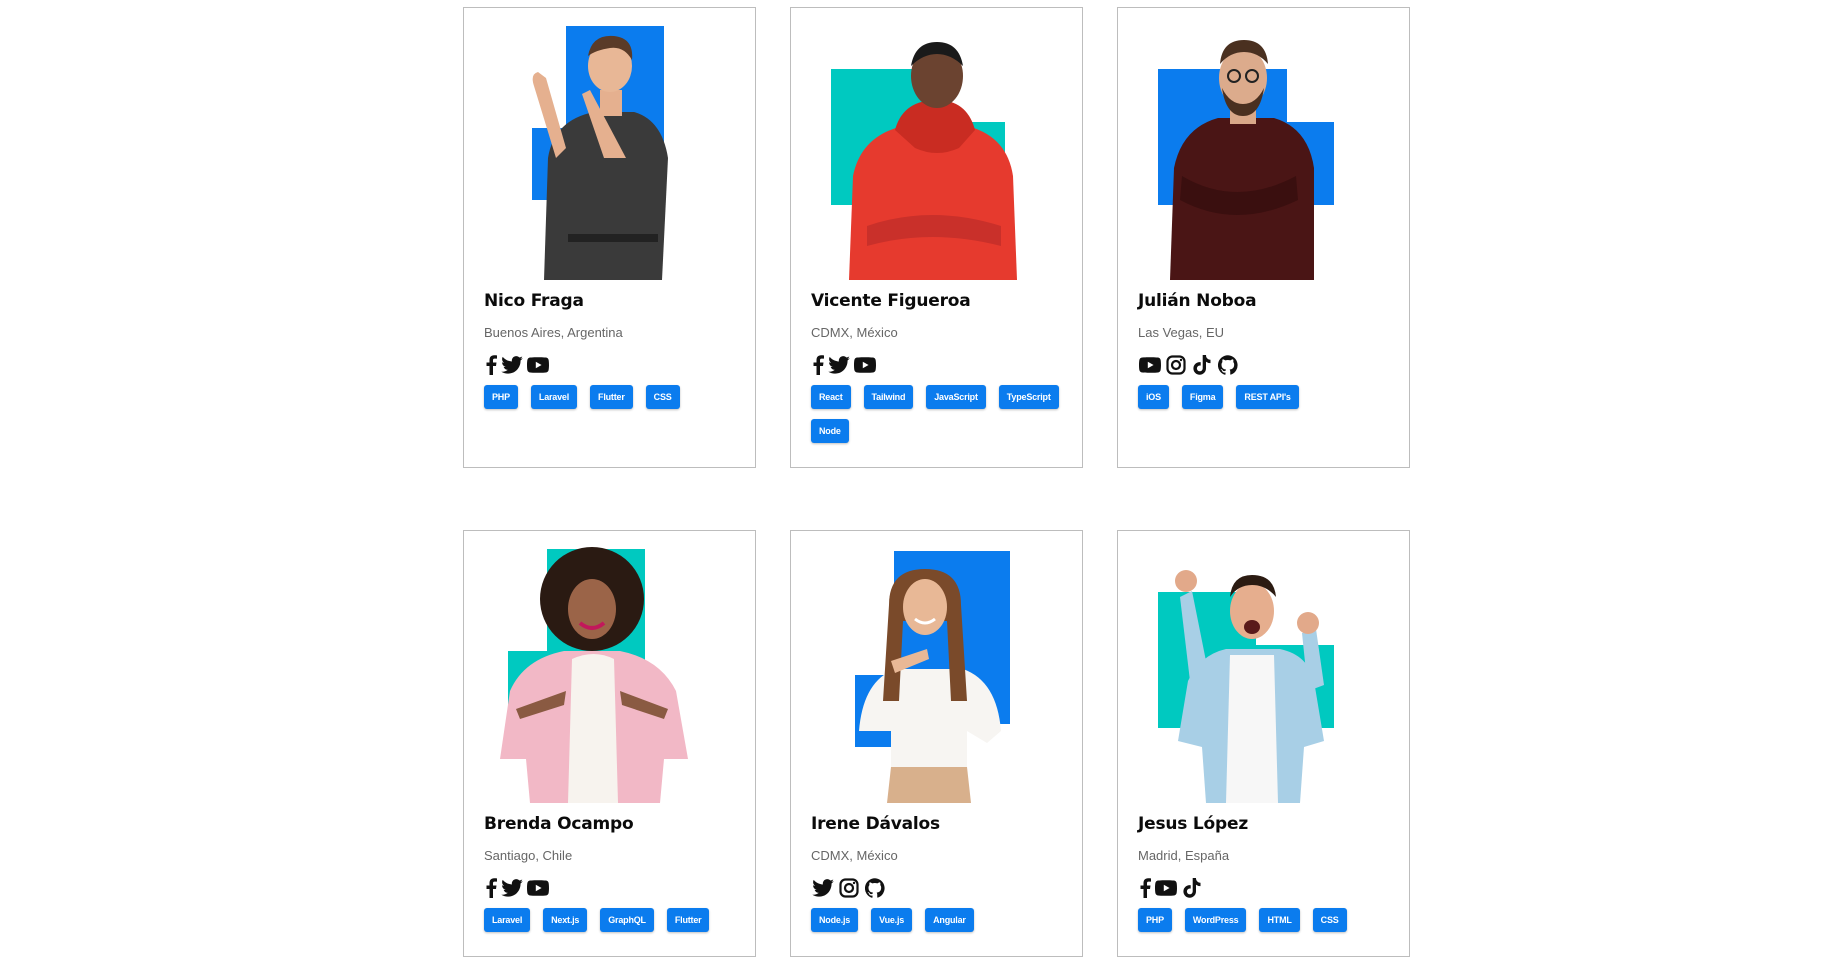 This screenshot has height=957, width=1846. I want to click on skill-tag: iOS, so click(1153, 397).